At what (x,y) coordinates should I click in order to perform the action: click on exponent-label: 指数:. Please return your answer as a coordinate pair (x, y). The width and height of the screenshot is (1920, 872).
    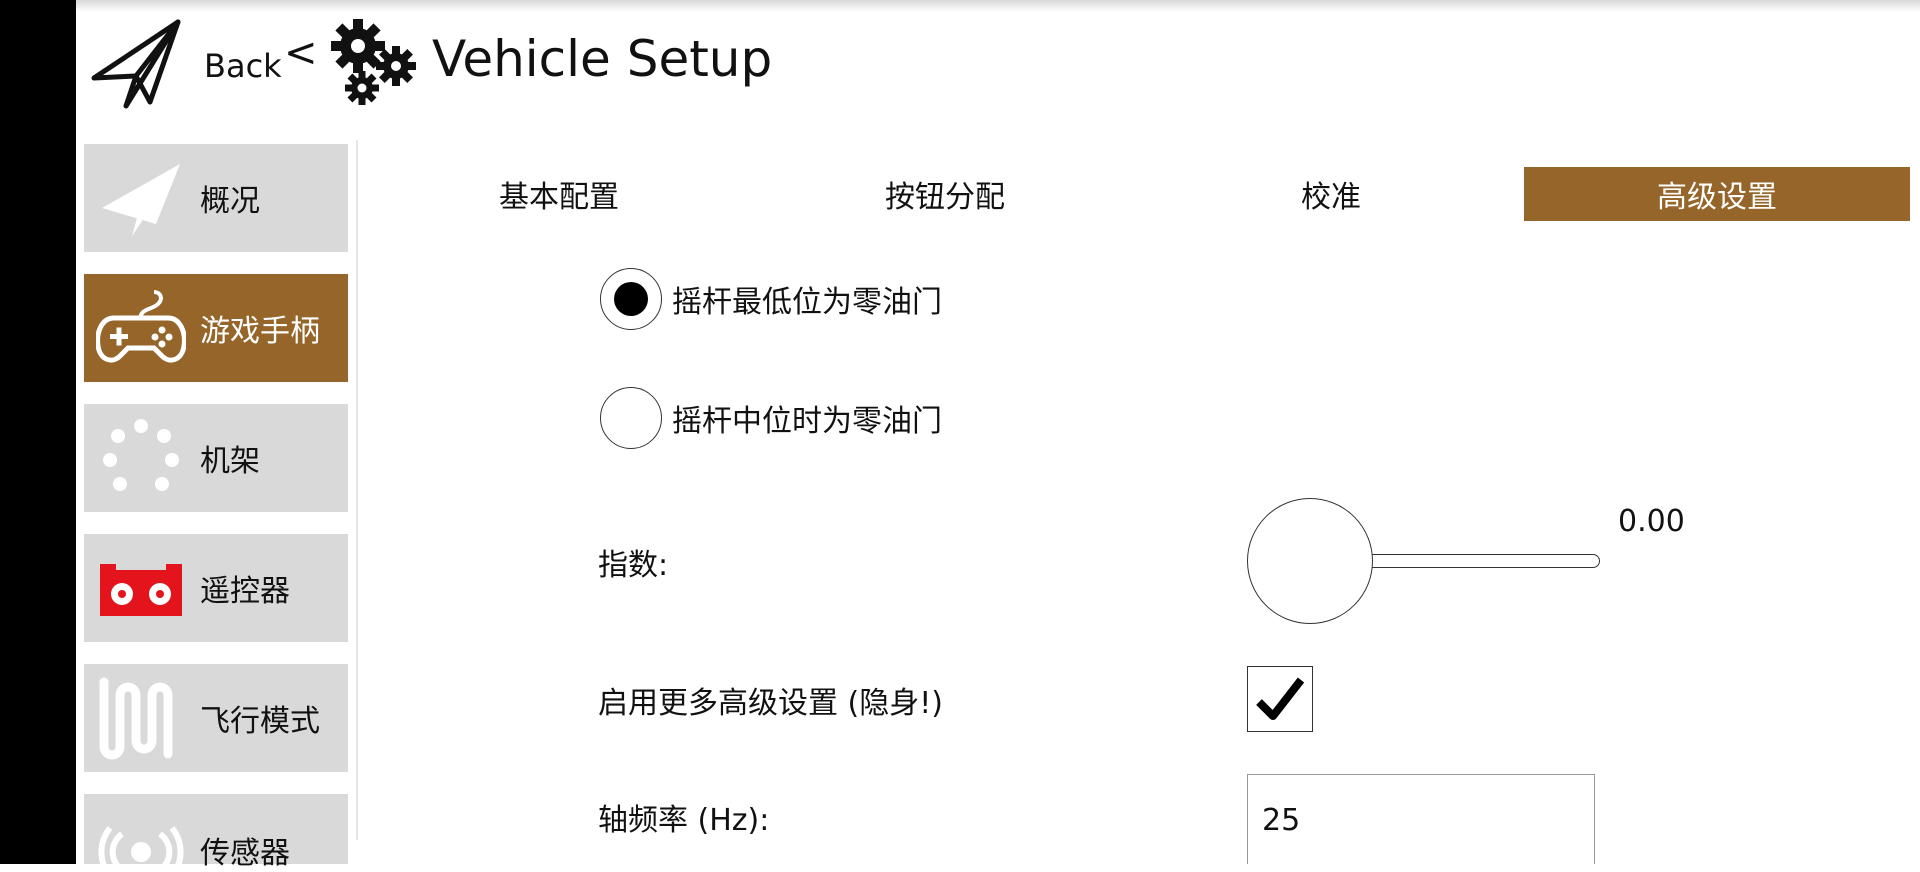
    Looking at the image, I should click on (633, 565).